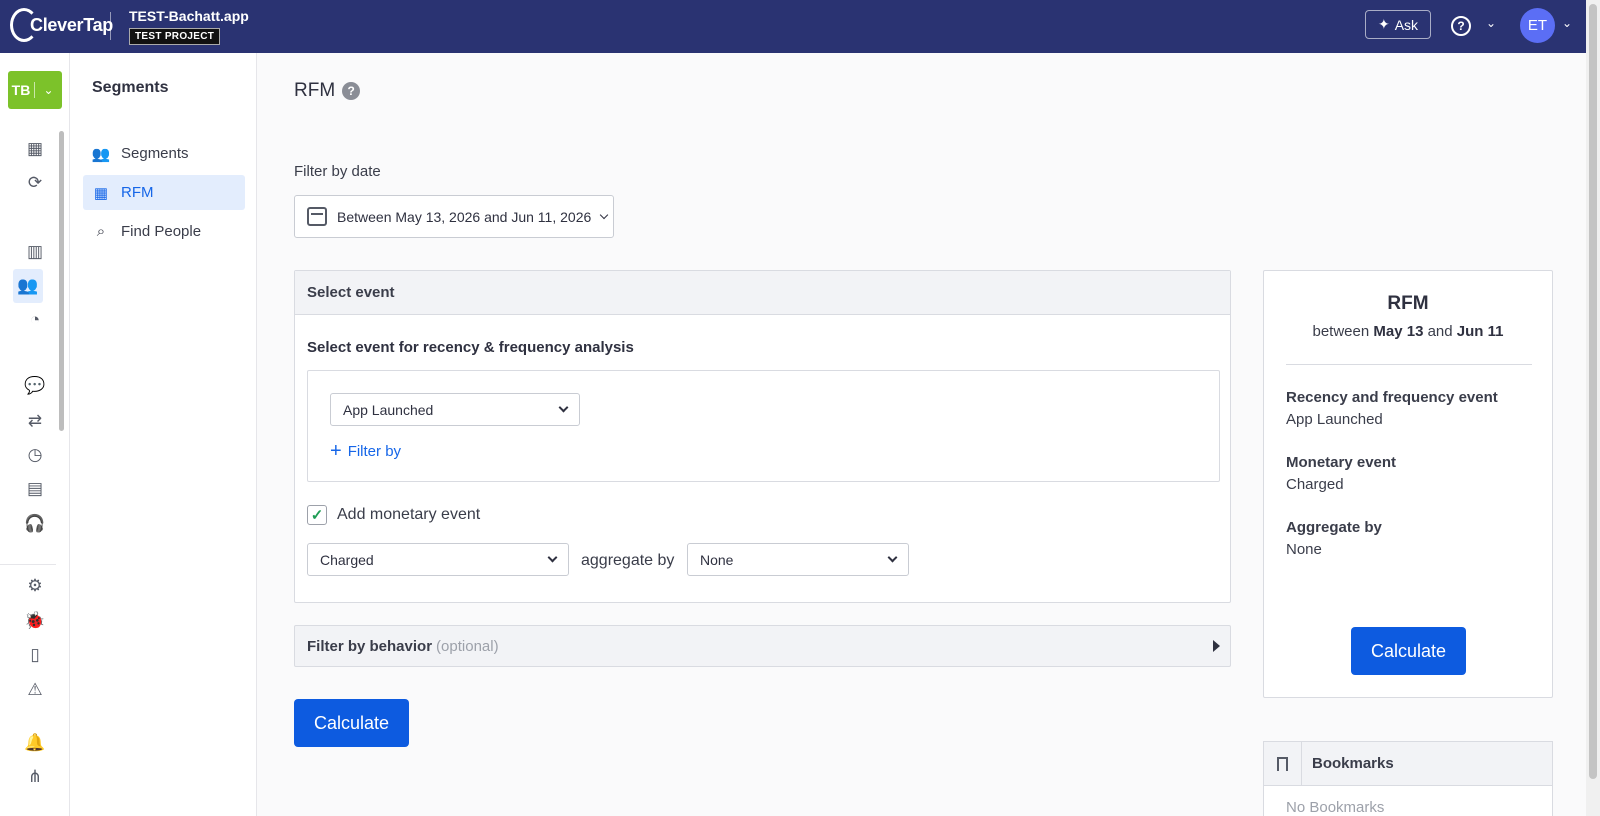 The image size is (1600, 816). Describe the element at coordinates (164, 192) in the screenshot. I see `subnav-item-rfm: ▦ RFM` at that location.